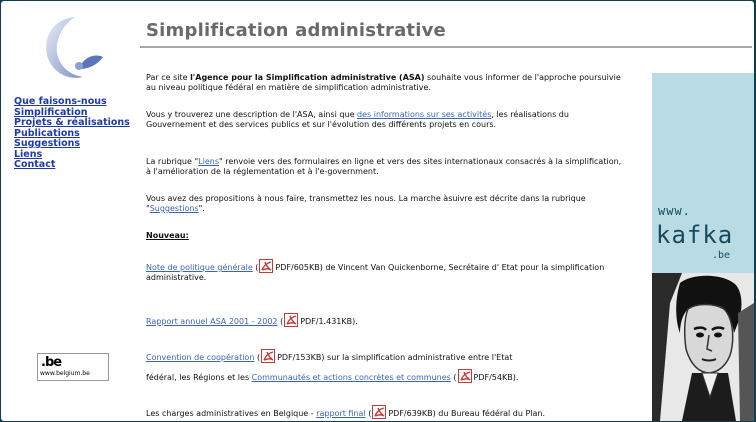 The height and width of the screenshot is (422, 756). I want to click on nav-link-suggestions: Suggestions, so click(72, 144).